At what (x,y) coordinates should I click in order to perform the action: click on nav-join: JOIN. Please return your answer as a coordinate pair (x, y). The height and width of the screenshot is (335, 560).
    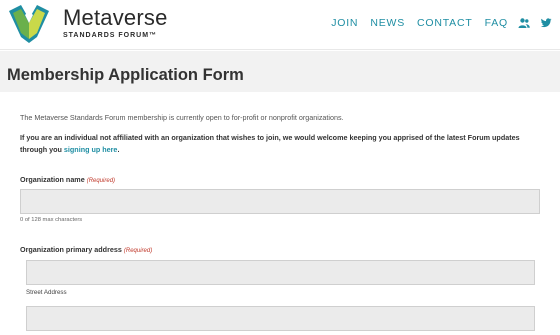
    Looking at the image, I should click on (344, 23).